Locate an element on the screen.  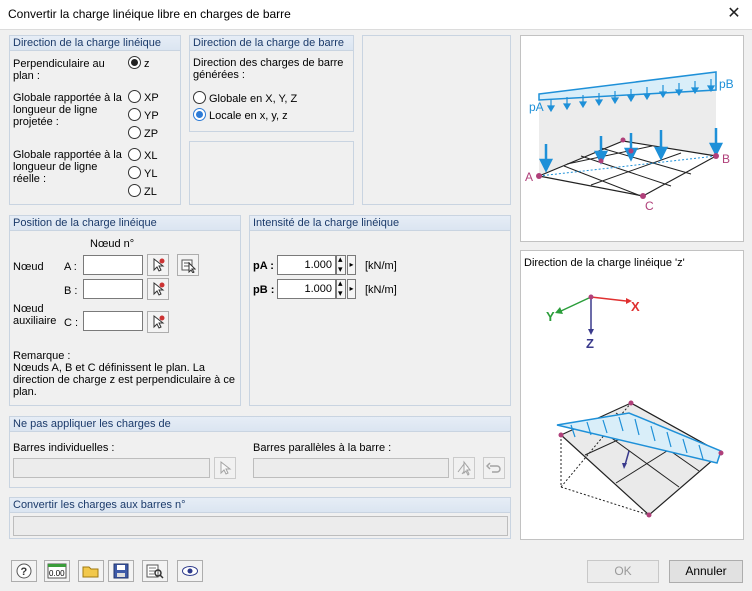
intensity-header: Intensité de la charge linéique is located at coordinates (380, 223).